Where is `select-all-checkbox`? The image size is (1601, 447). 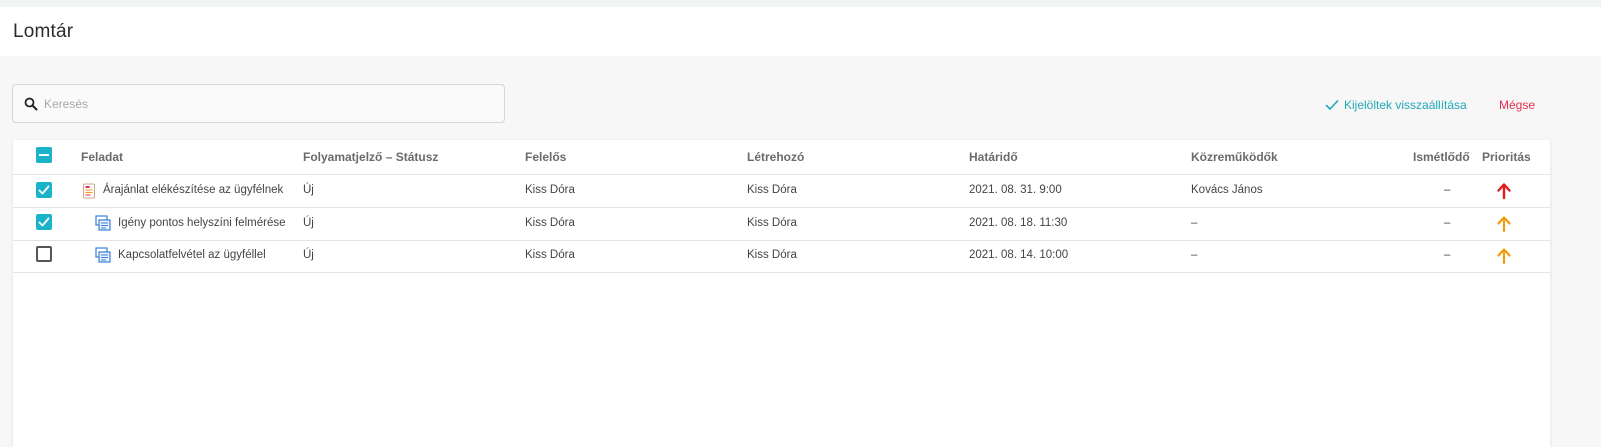 select-all-checkbox is located at coordinates (44, 155).